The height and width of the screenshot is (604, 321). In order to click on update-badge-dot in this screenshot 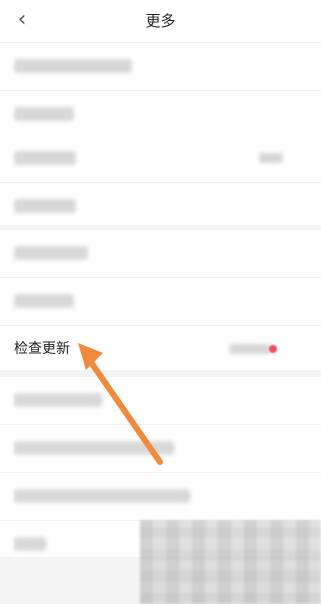, I will do `click(273, 349)`.